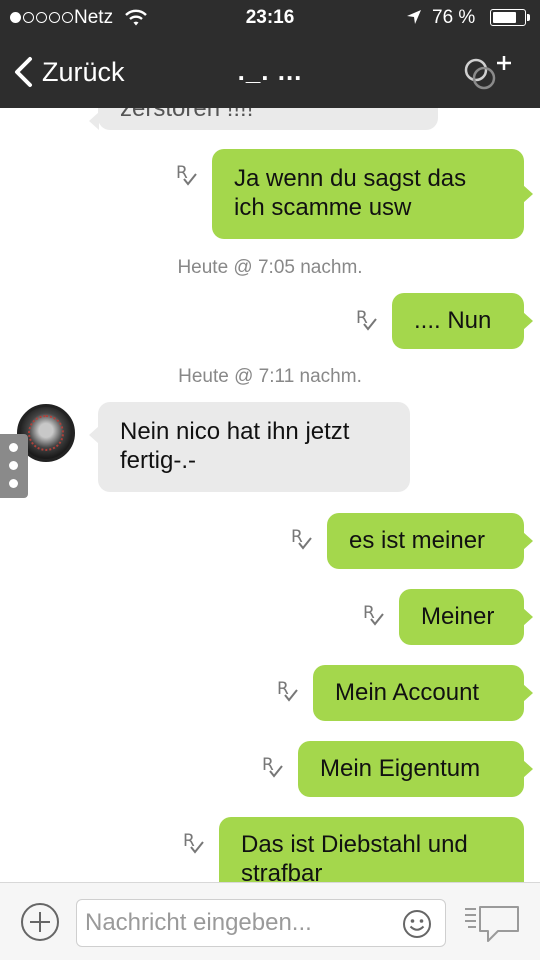 This screenshot has height=960, width=540. I want to click on battery-percent: 76 %, so click(454, 17).